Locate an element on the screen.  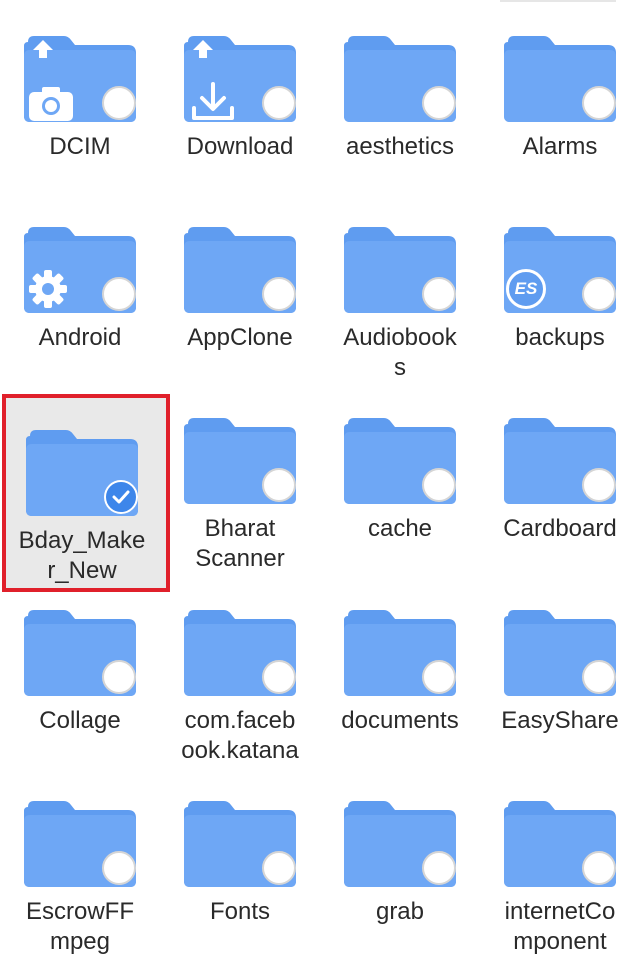
selection-checkbox-checked is located at coordinates (121, 497).